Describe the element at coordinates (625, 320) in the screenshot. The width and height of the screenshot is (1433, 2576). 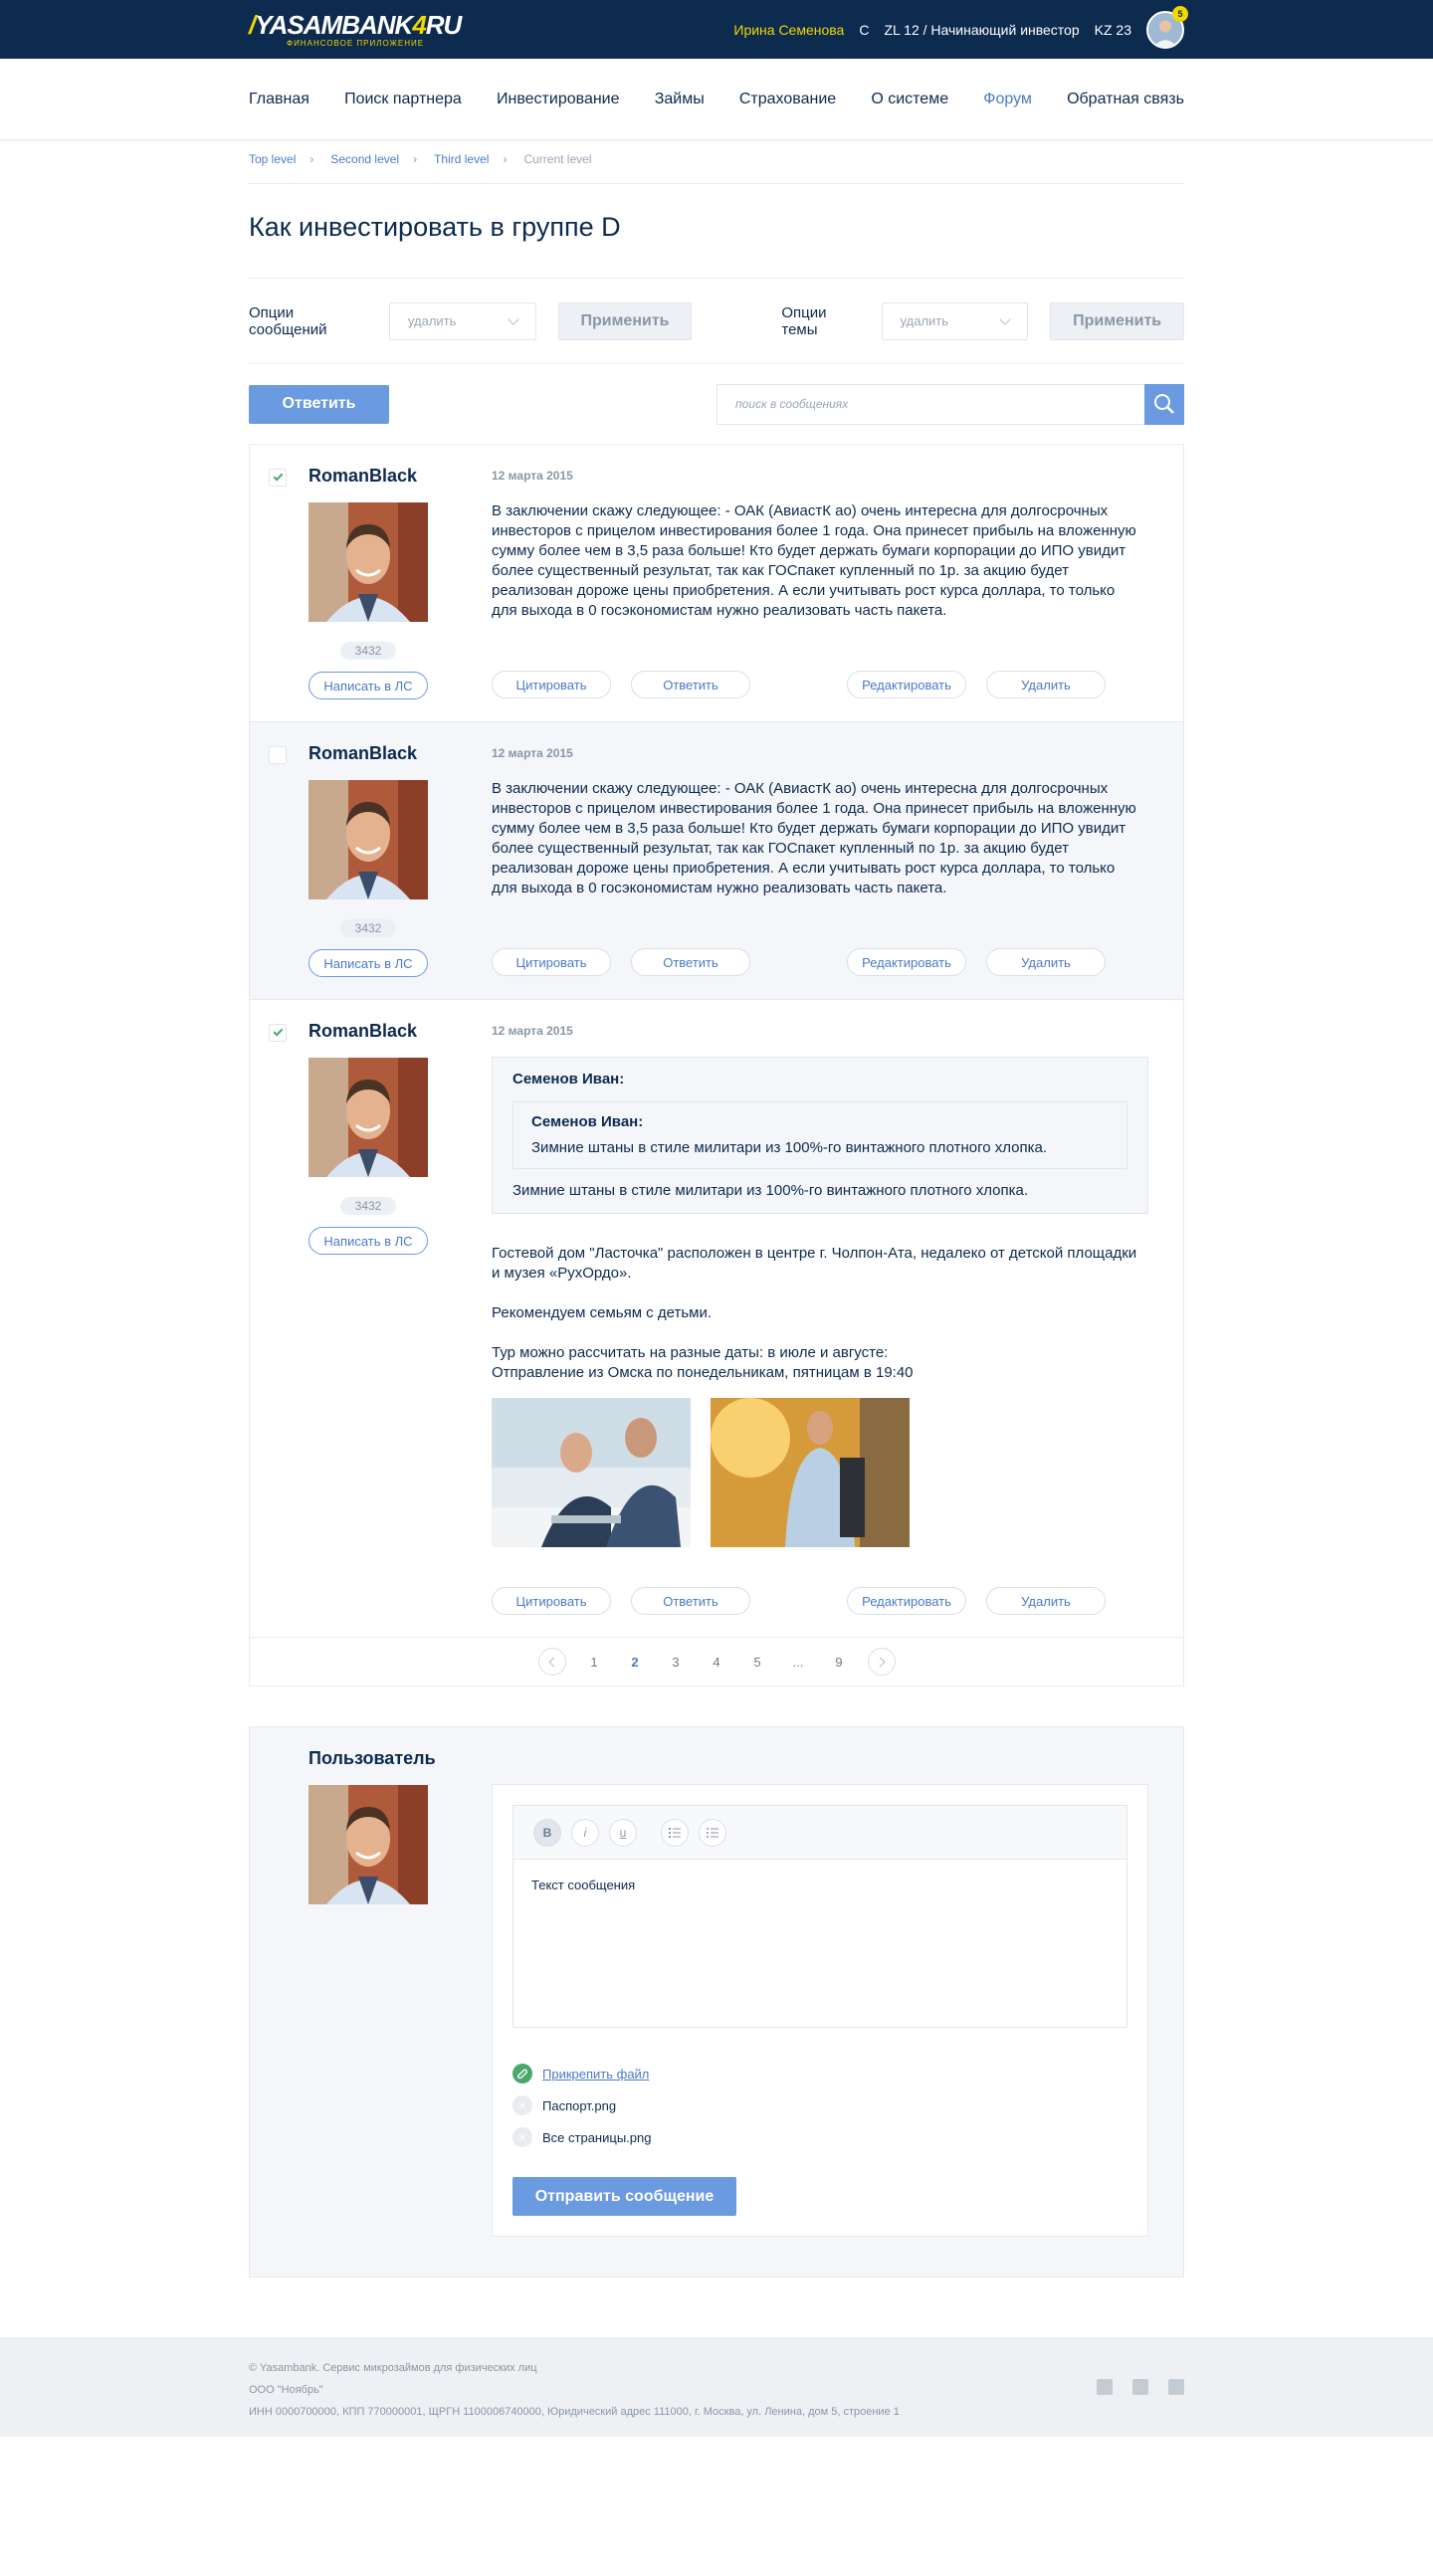
I see `apply-message-options-button: Применить` at that location.